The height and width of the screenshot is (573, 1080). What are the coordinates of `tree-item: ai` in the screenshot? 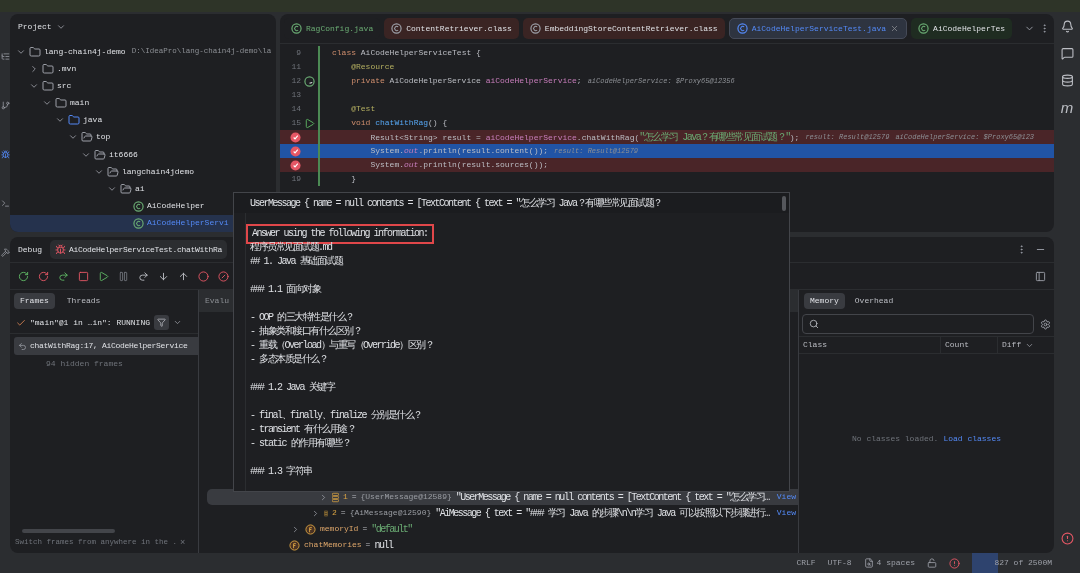 It's located at (143, 189).